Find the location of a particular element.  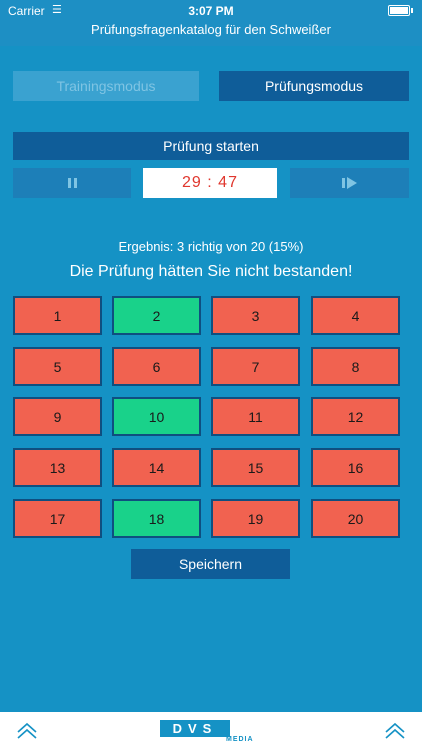

question-cell: 14 is located at coordinates (156, 467).